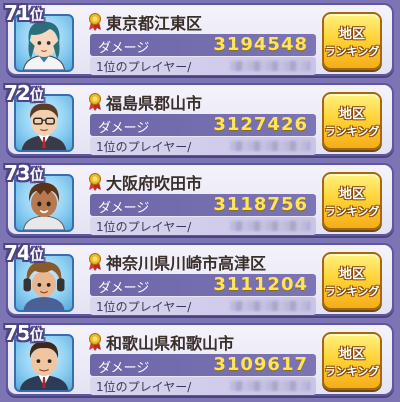 Image resolution: width=400 pixels, height=402 pixels. I want to click on rank-badge: 72位, so click(24, 93).